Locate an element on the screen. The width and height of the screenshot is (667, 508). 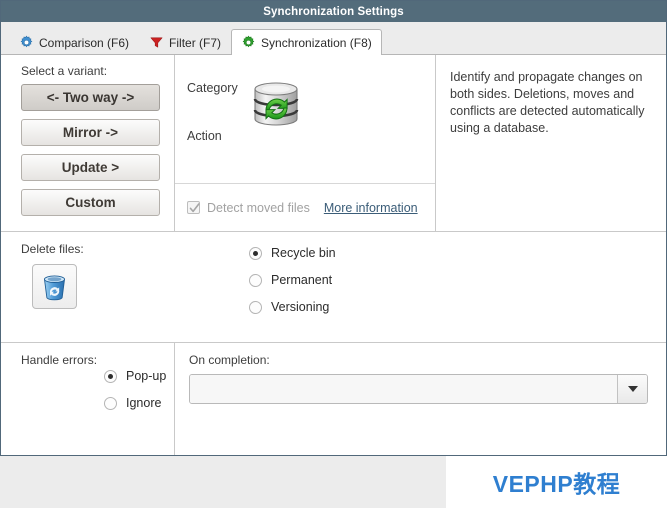
handle-errors-label: Handle errors: is located at coordinates (59, 360).